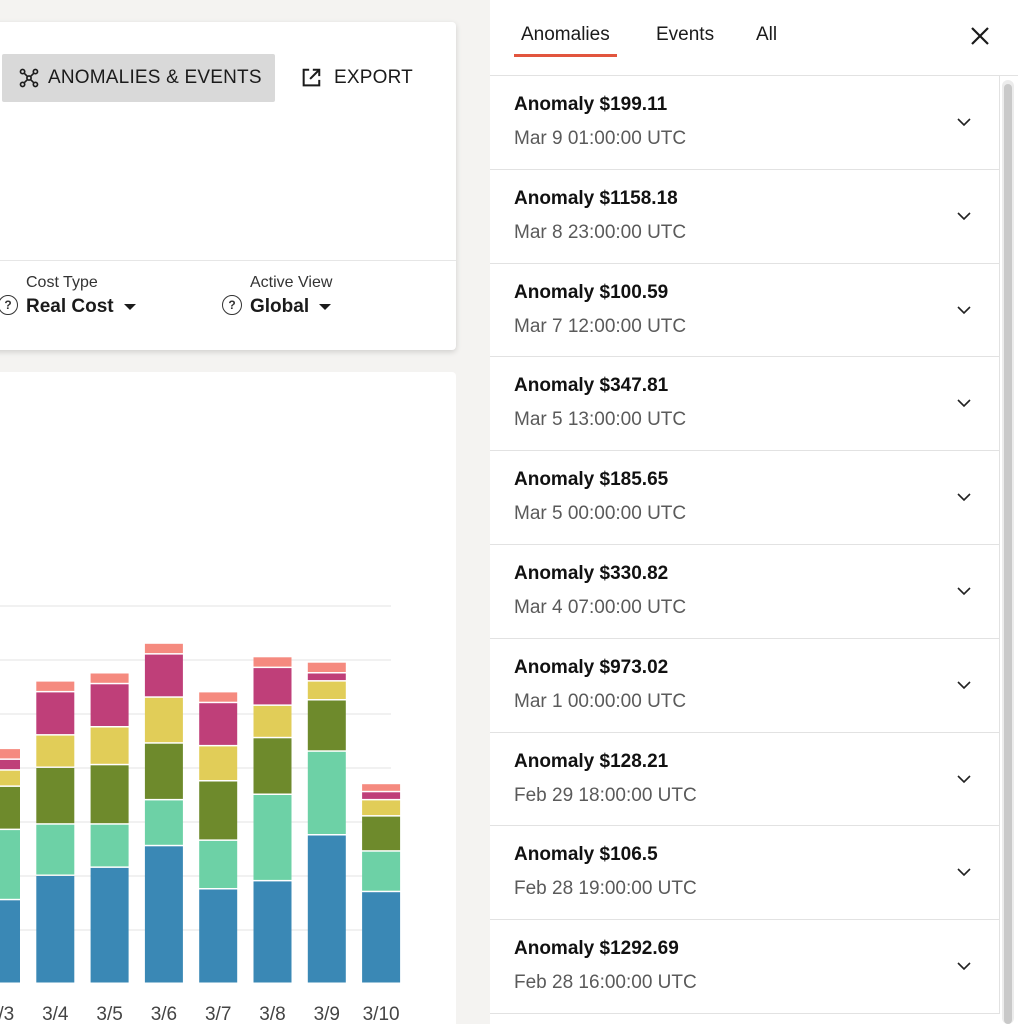  What do you see at coordinates (600, 232) in the screenshot?
I see `anomaly-time: Mar 8 23:00:00 UTC` at bounding box center [600, 232].